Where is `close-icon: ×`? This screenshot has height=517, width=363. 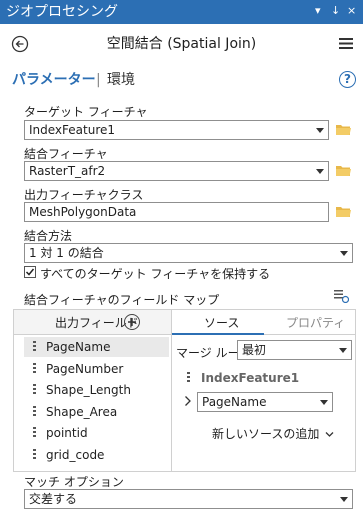
close-icon: × is located at coordinates (351, 11).